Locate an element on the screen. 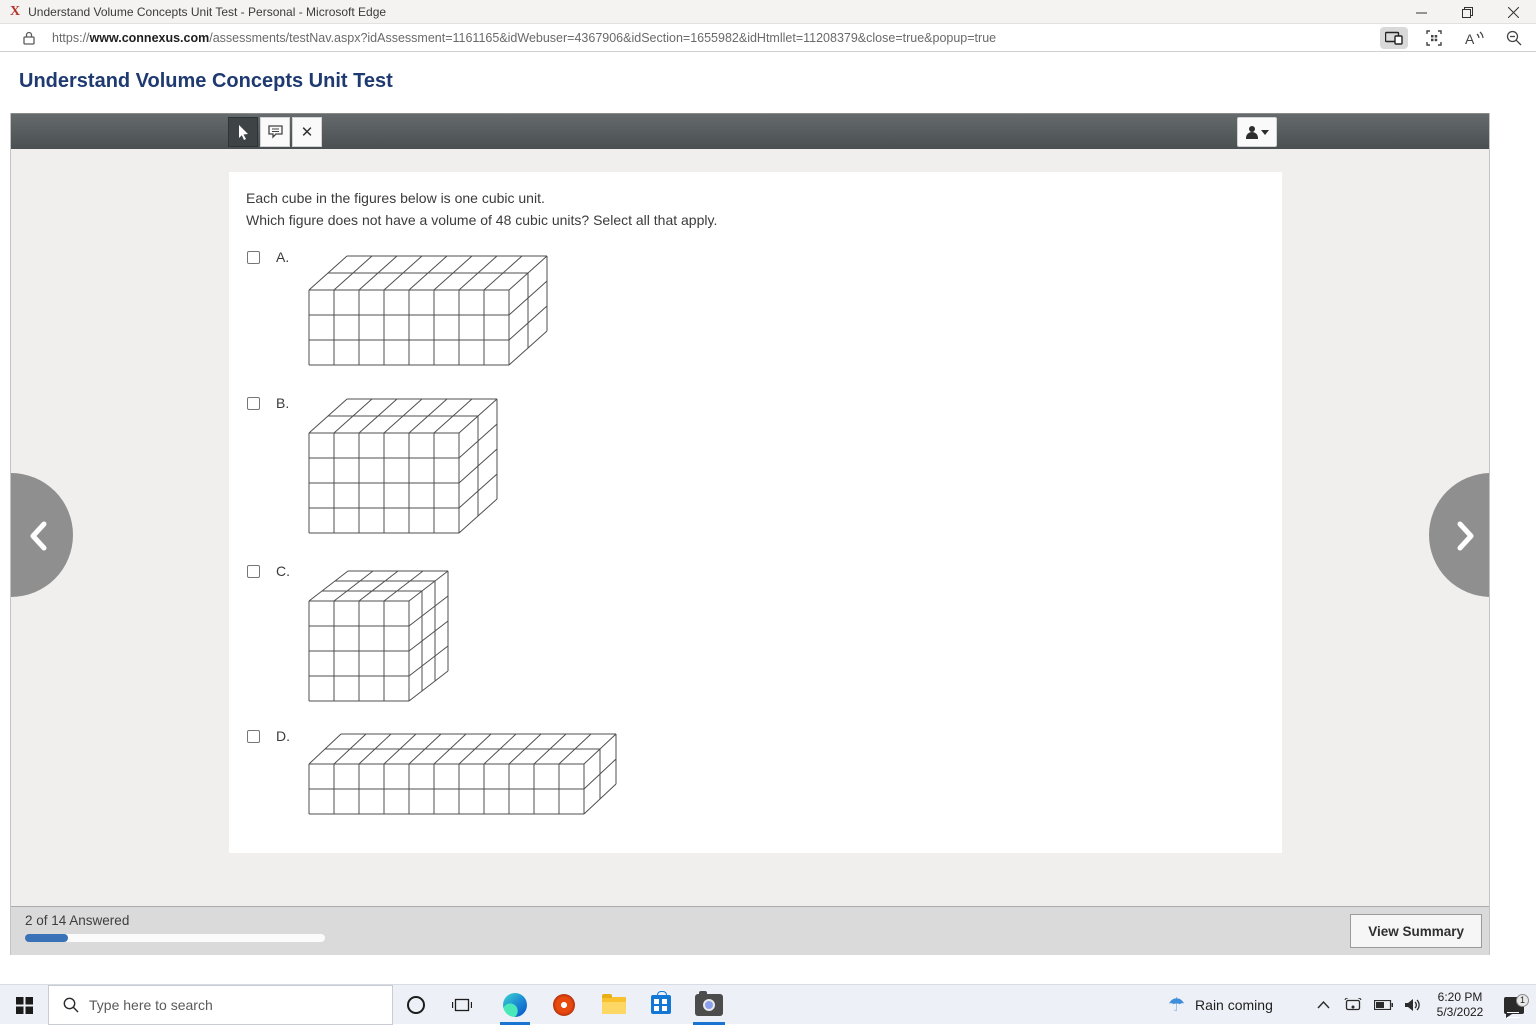  windows-logo-icon is located at coordinates (24, 1005).